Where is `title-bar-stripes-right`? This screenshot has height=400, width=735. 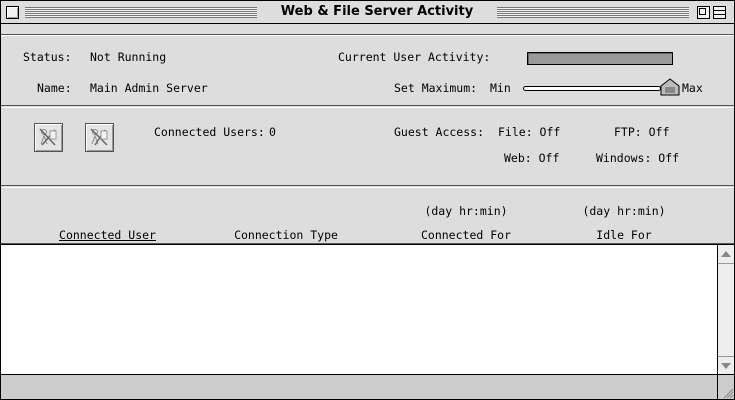 title-bar-stripes-right is located at coordinates (593, 12).